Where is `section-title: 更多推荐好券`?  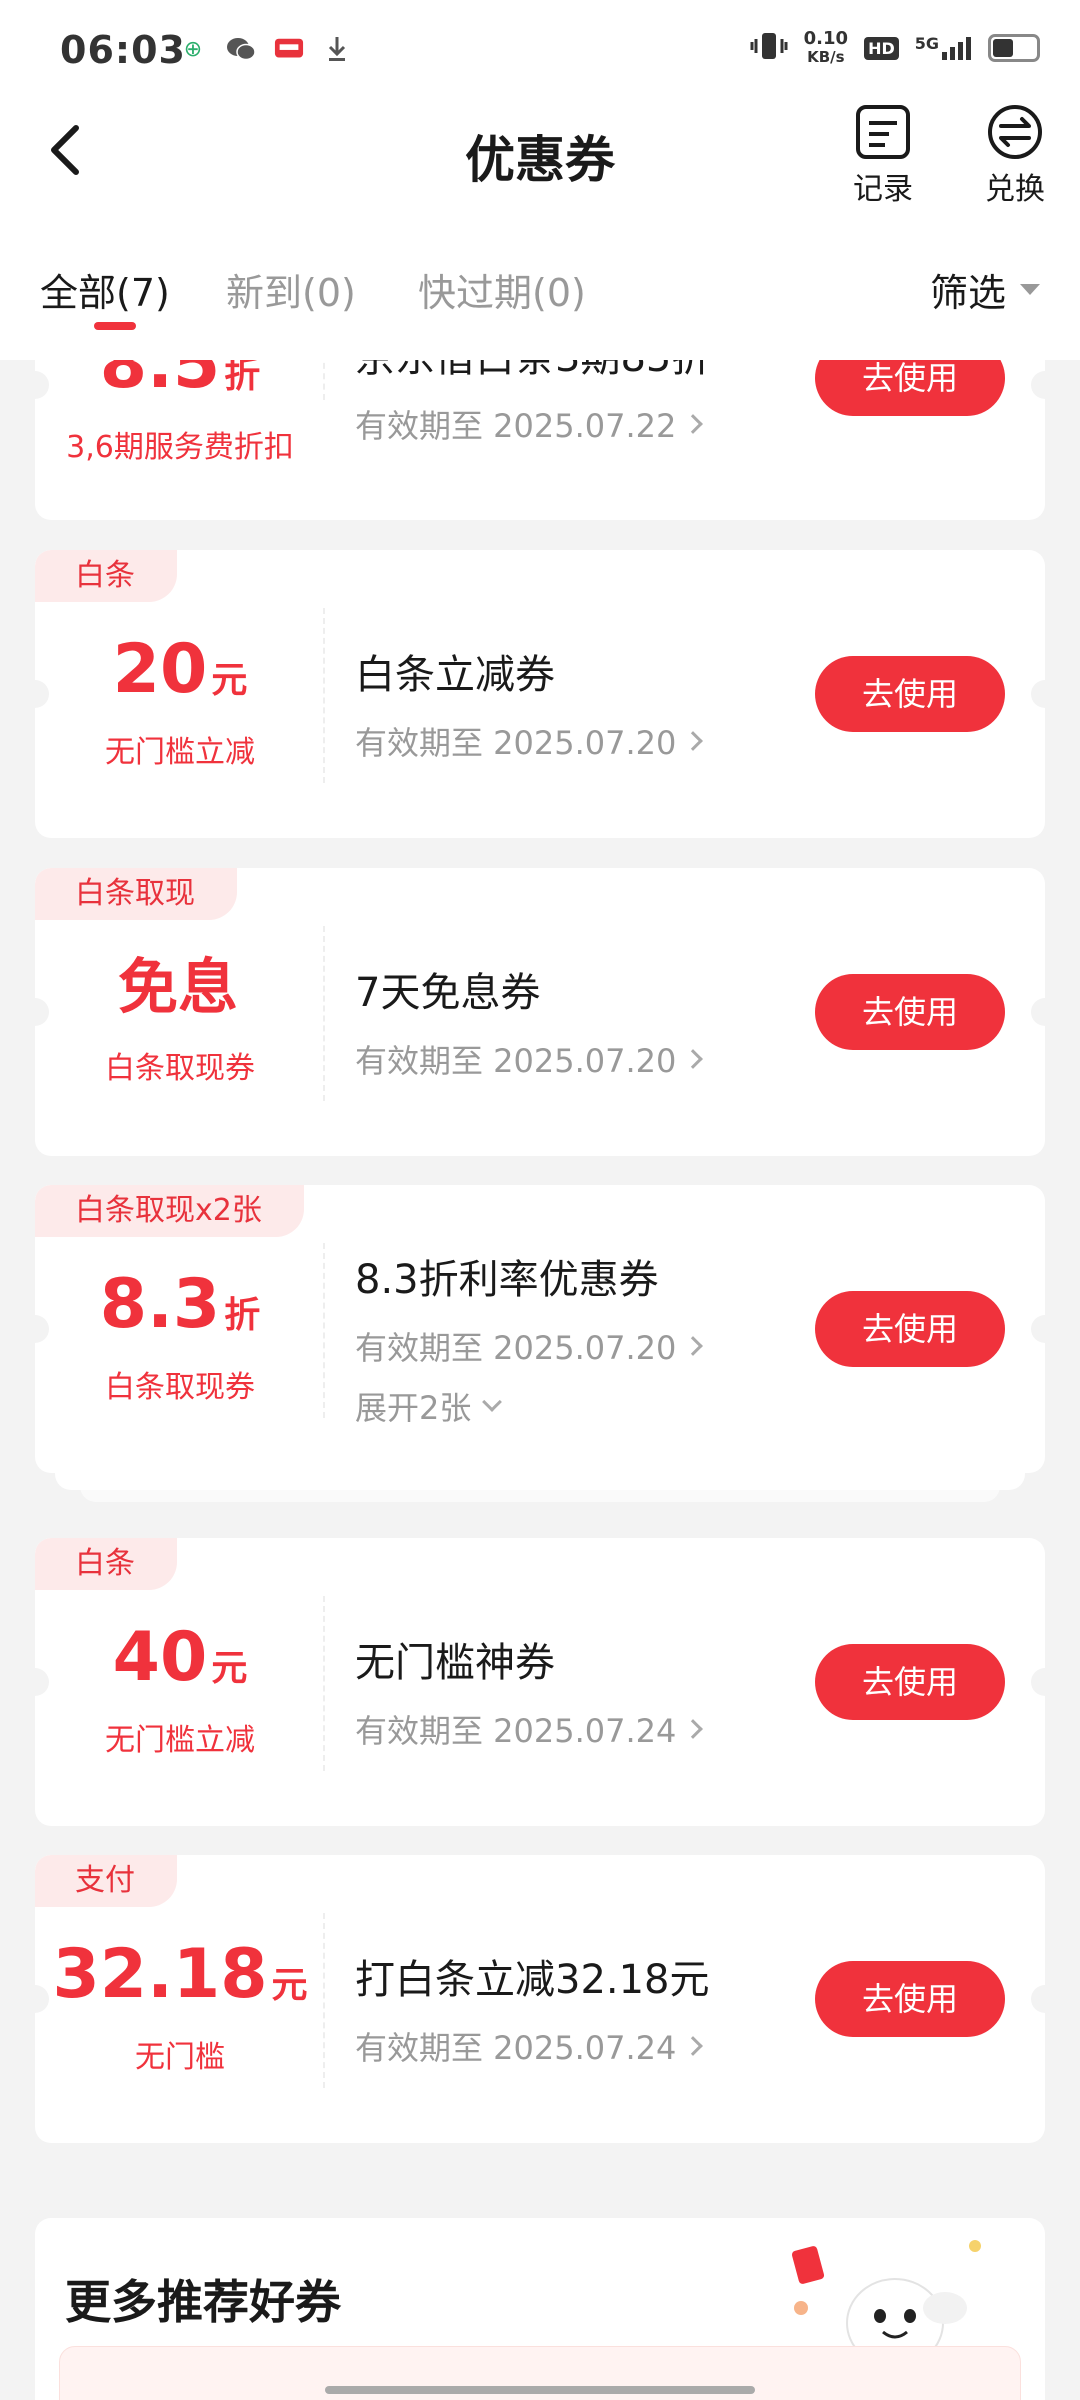
section-title: 更多推荐好券 is located at coordinates (203, 2302).